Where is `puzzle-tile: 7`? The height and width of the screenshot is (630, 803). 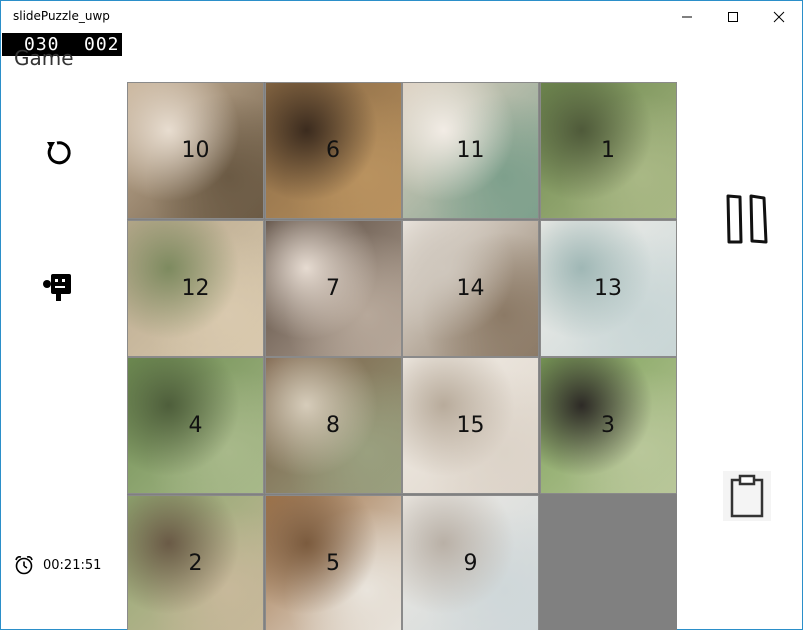 puzzle-tile: 7 is located at coordinates (333, 288).